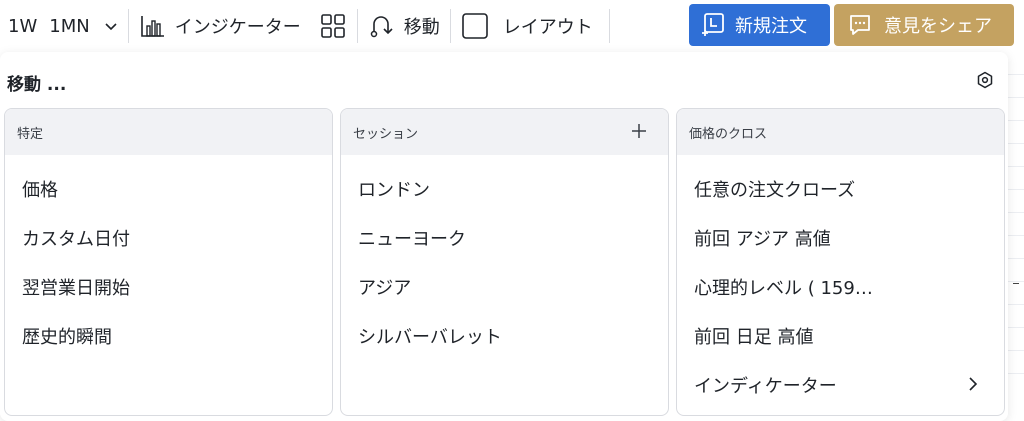 This screenshot has height=421, width=1024. I want to click on list-item: カスタム日付, so click(168, 237).